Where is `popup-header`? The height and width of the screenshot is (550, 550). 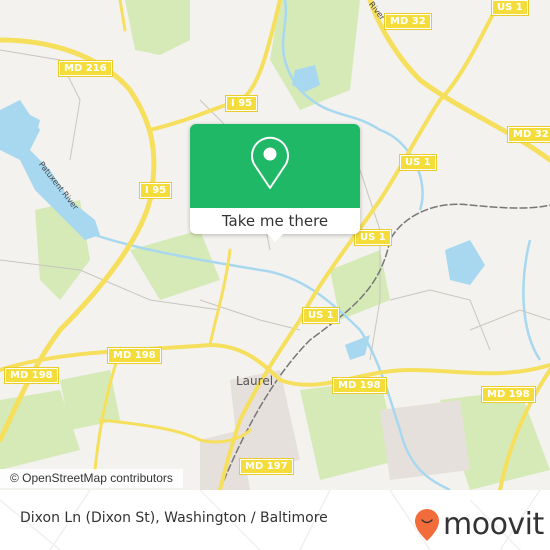
popup-header is located at coordinates (275, 166).